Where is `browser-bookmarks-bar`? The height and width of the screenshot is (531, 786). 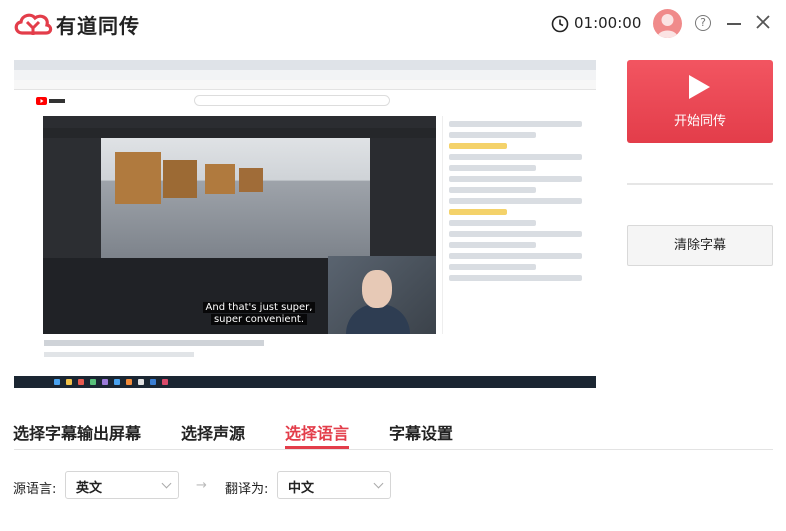
browser-bookmarks-bar is located at coordinates (305, 85).